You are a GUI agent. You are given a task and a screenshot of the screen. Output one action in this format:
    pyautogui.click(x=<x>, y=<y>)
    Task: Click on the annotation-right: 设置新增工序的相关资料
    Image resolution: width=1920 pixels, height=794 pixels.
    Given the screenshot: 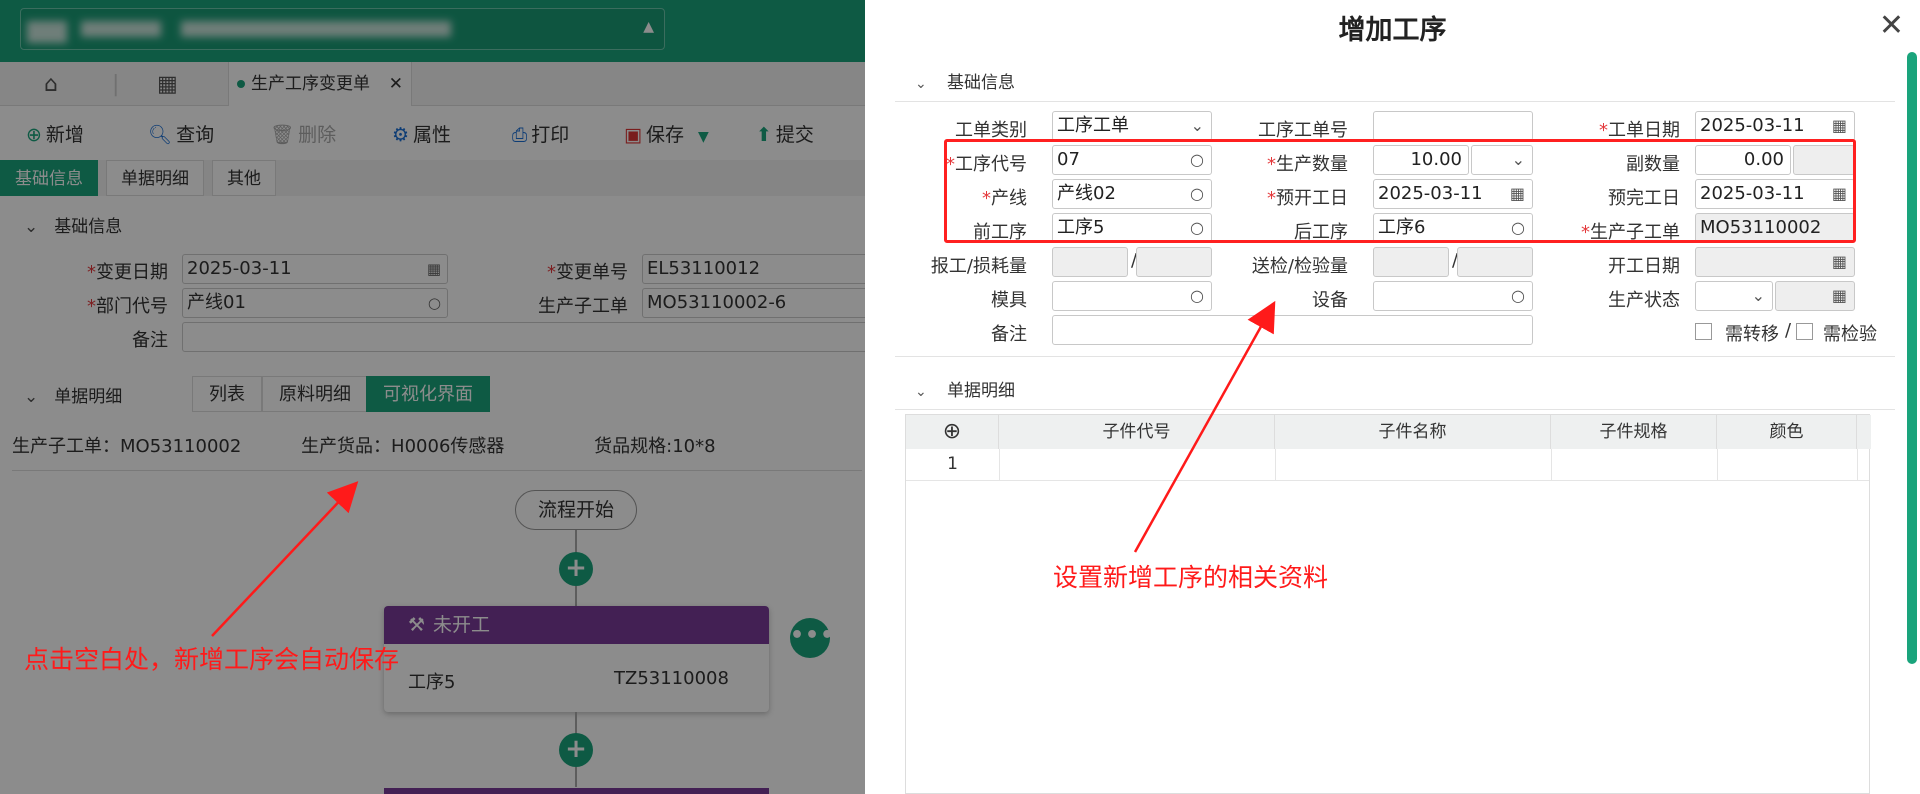 What is the action you would take?
    pyautogui.click(x=1191, y=577)
    